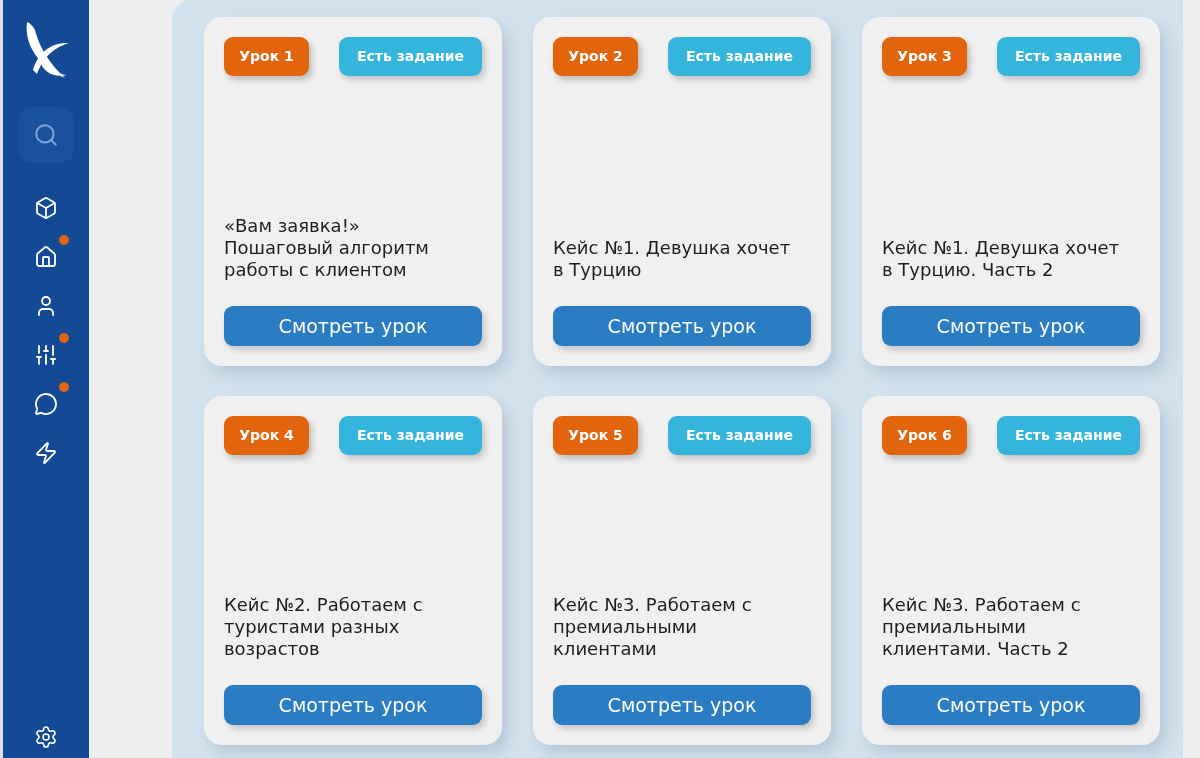  What do you see at coordinates (46, 452) in the screenshot?
I see `lightning-icon` at bounding box center [46, 452].